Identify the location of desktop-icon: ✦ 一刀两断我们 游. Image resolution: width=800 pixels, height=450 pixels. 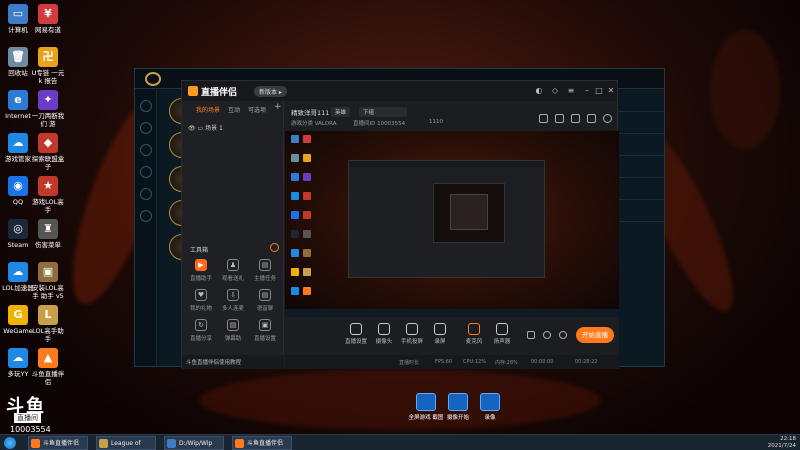
(48, 109).